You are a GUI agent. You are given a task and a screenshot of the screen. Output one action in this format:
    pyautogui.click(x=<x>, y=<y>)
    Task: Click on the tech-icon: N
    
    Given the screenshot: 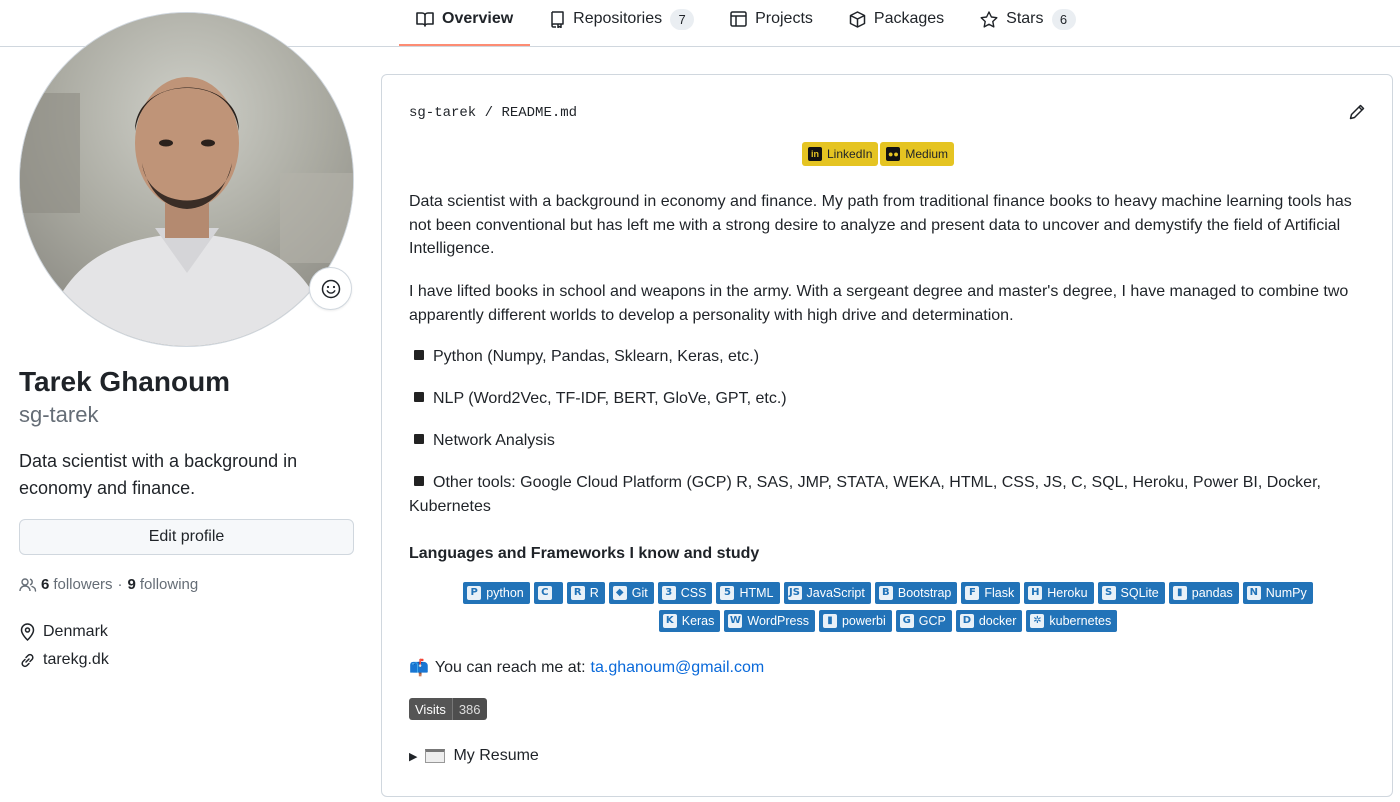 What is the action you would take?
    pyautogui.click(x=1253, y=593)
    